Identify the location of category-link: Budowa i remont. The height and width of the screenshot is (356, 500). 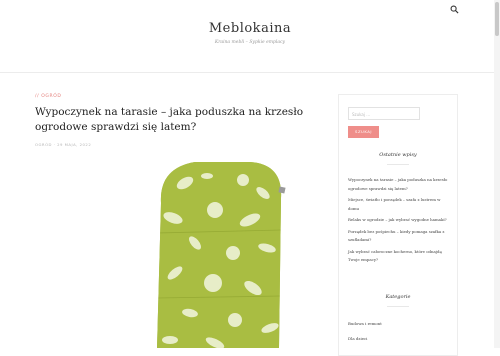
(400, 324).